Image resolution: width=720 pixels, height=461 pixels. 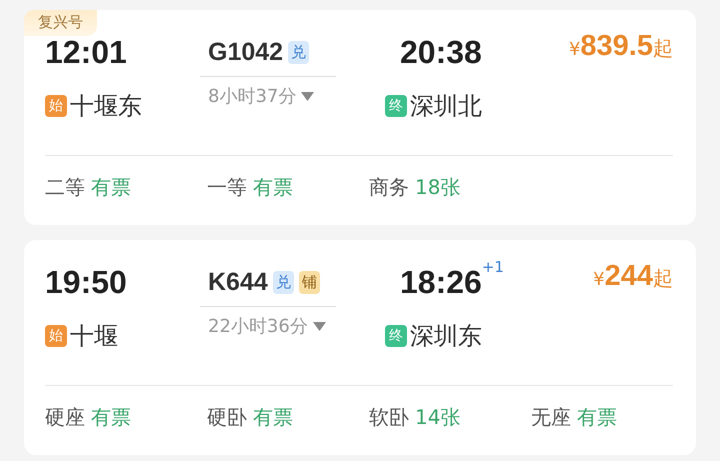 I want to click on departure-station: 十堰东, so click(x=106, y=106).